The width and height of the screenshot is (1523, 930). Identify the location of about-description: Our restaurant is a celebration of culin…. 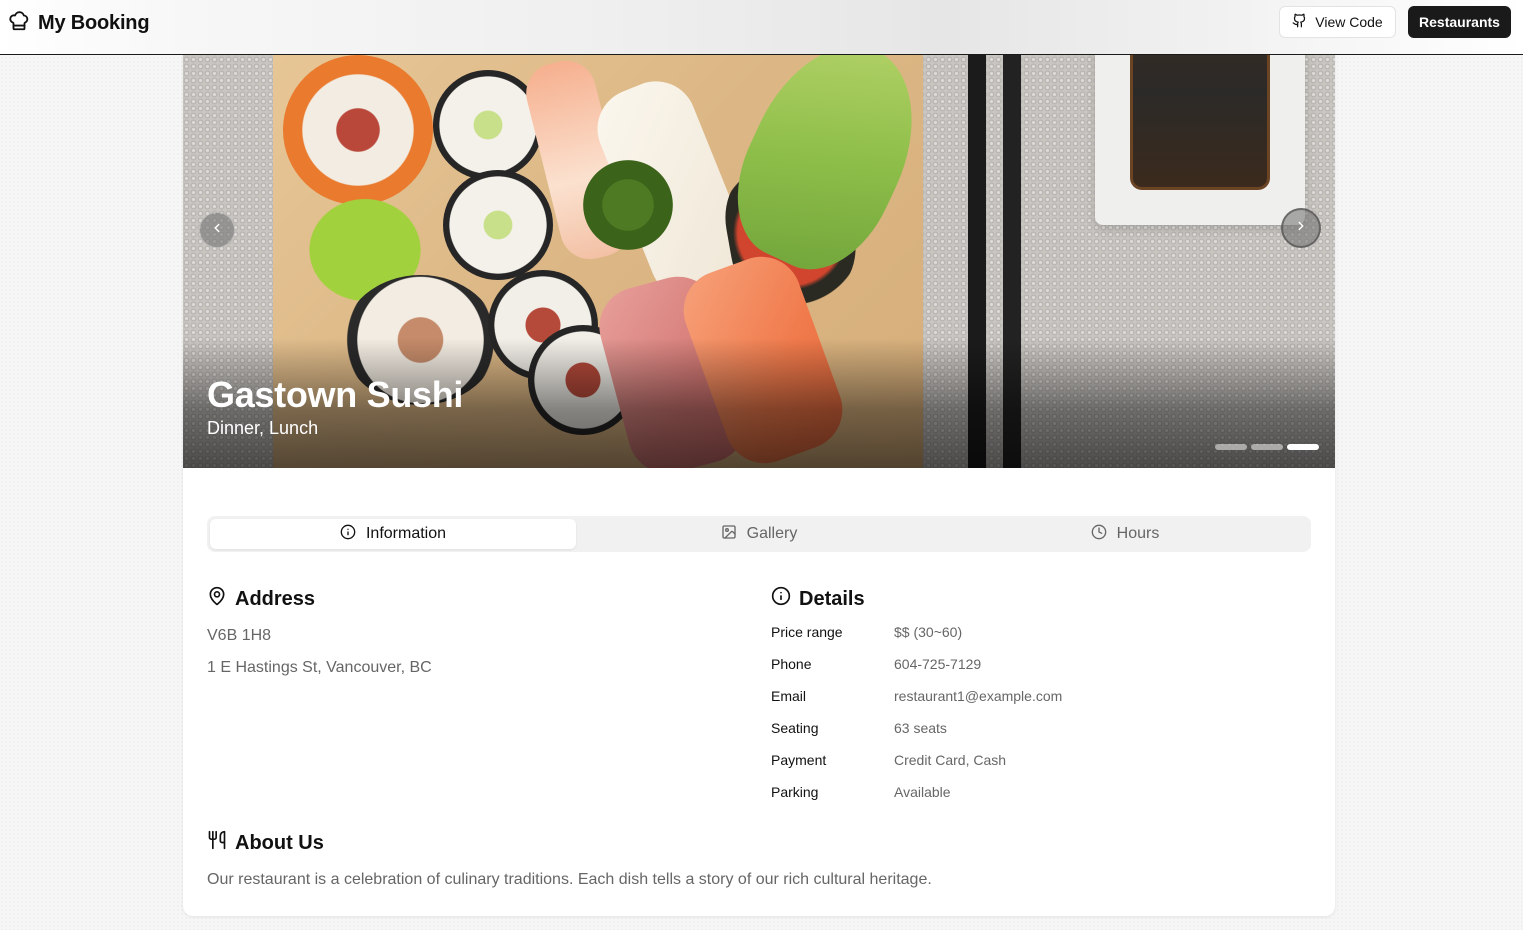
(569, 879).